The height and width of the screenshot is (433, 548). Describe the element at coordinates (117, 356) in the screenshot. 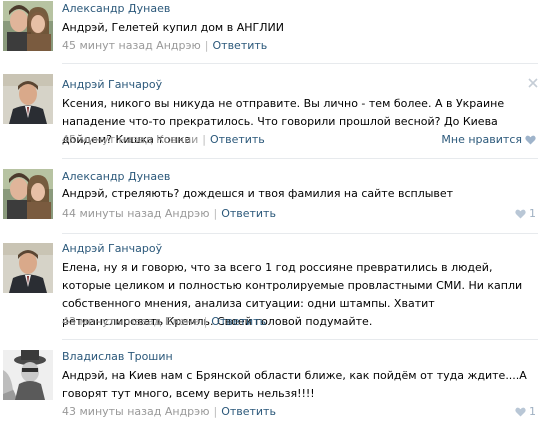

I see `comment-author: Владислав Трошин` at that location.